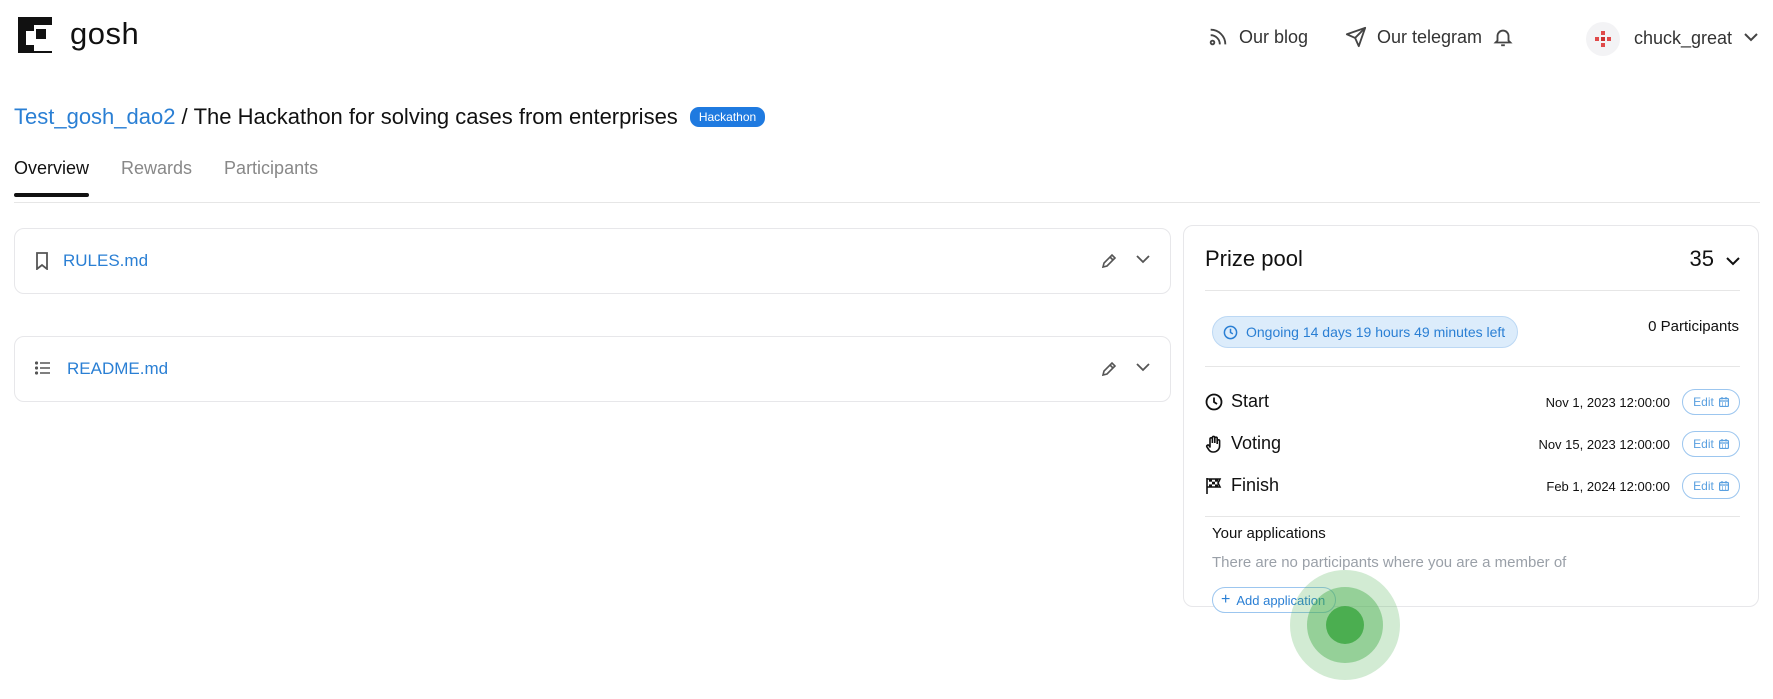 This screenshot has height=699, width=1773. Describe the element at coordinates (1607, 402) in the screenshot. I see `stage-date: Nov 1, 2023 12:00:00` at that location.